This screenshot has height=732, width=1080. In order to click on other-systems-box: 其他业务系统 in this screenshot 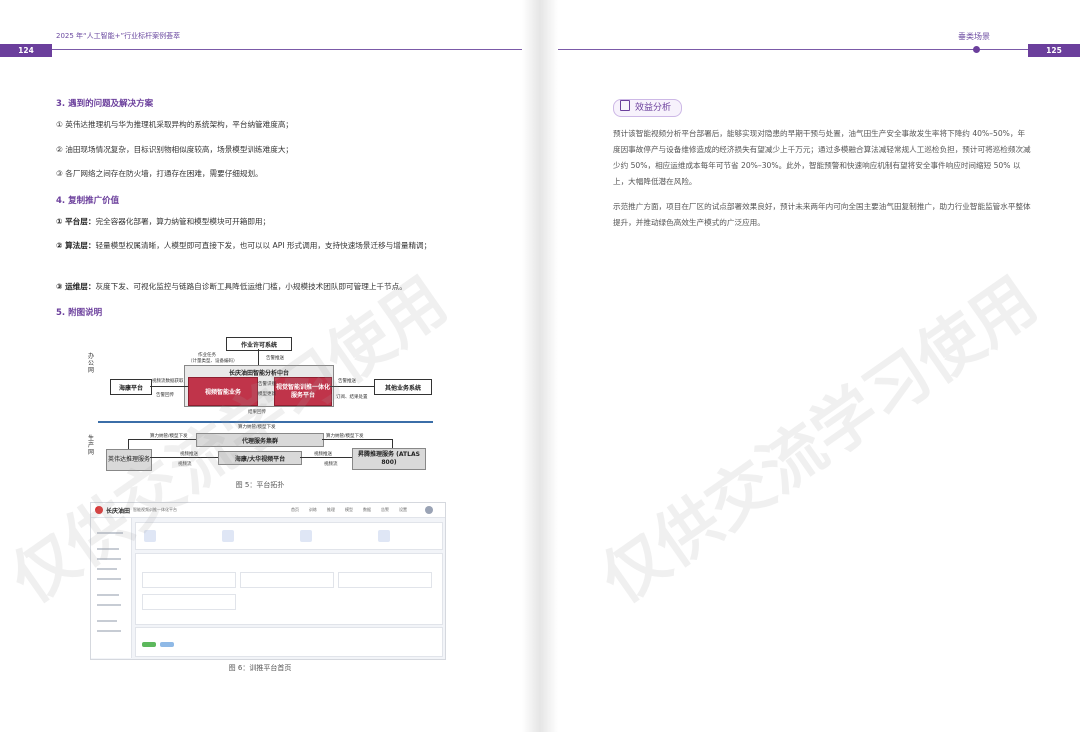, I will do `click(403, 387)`.